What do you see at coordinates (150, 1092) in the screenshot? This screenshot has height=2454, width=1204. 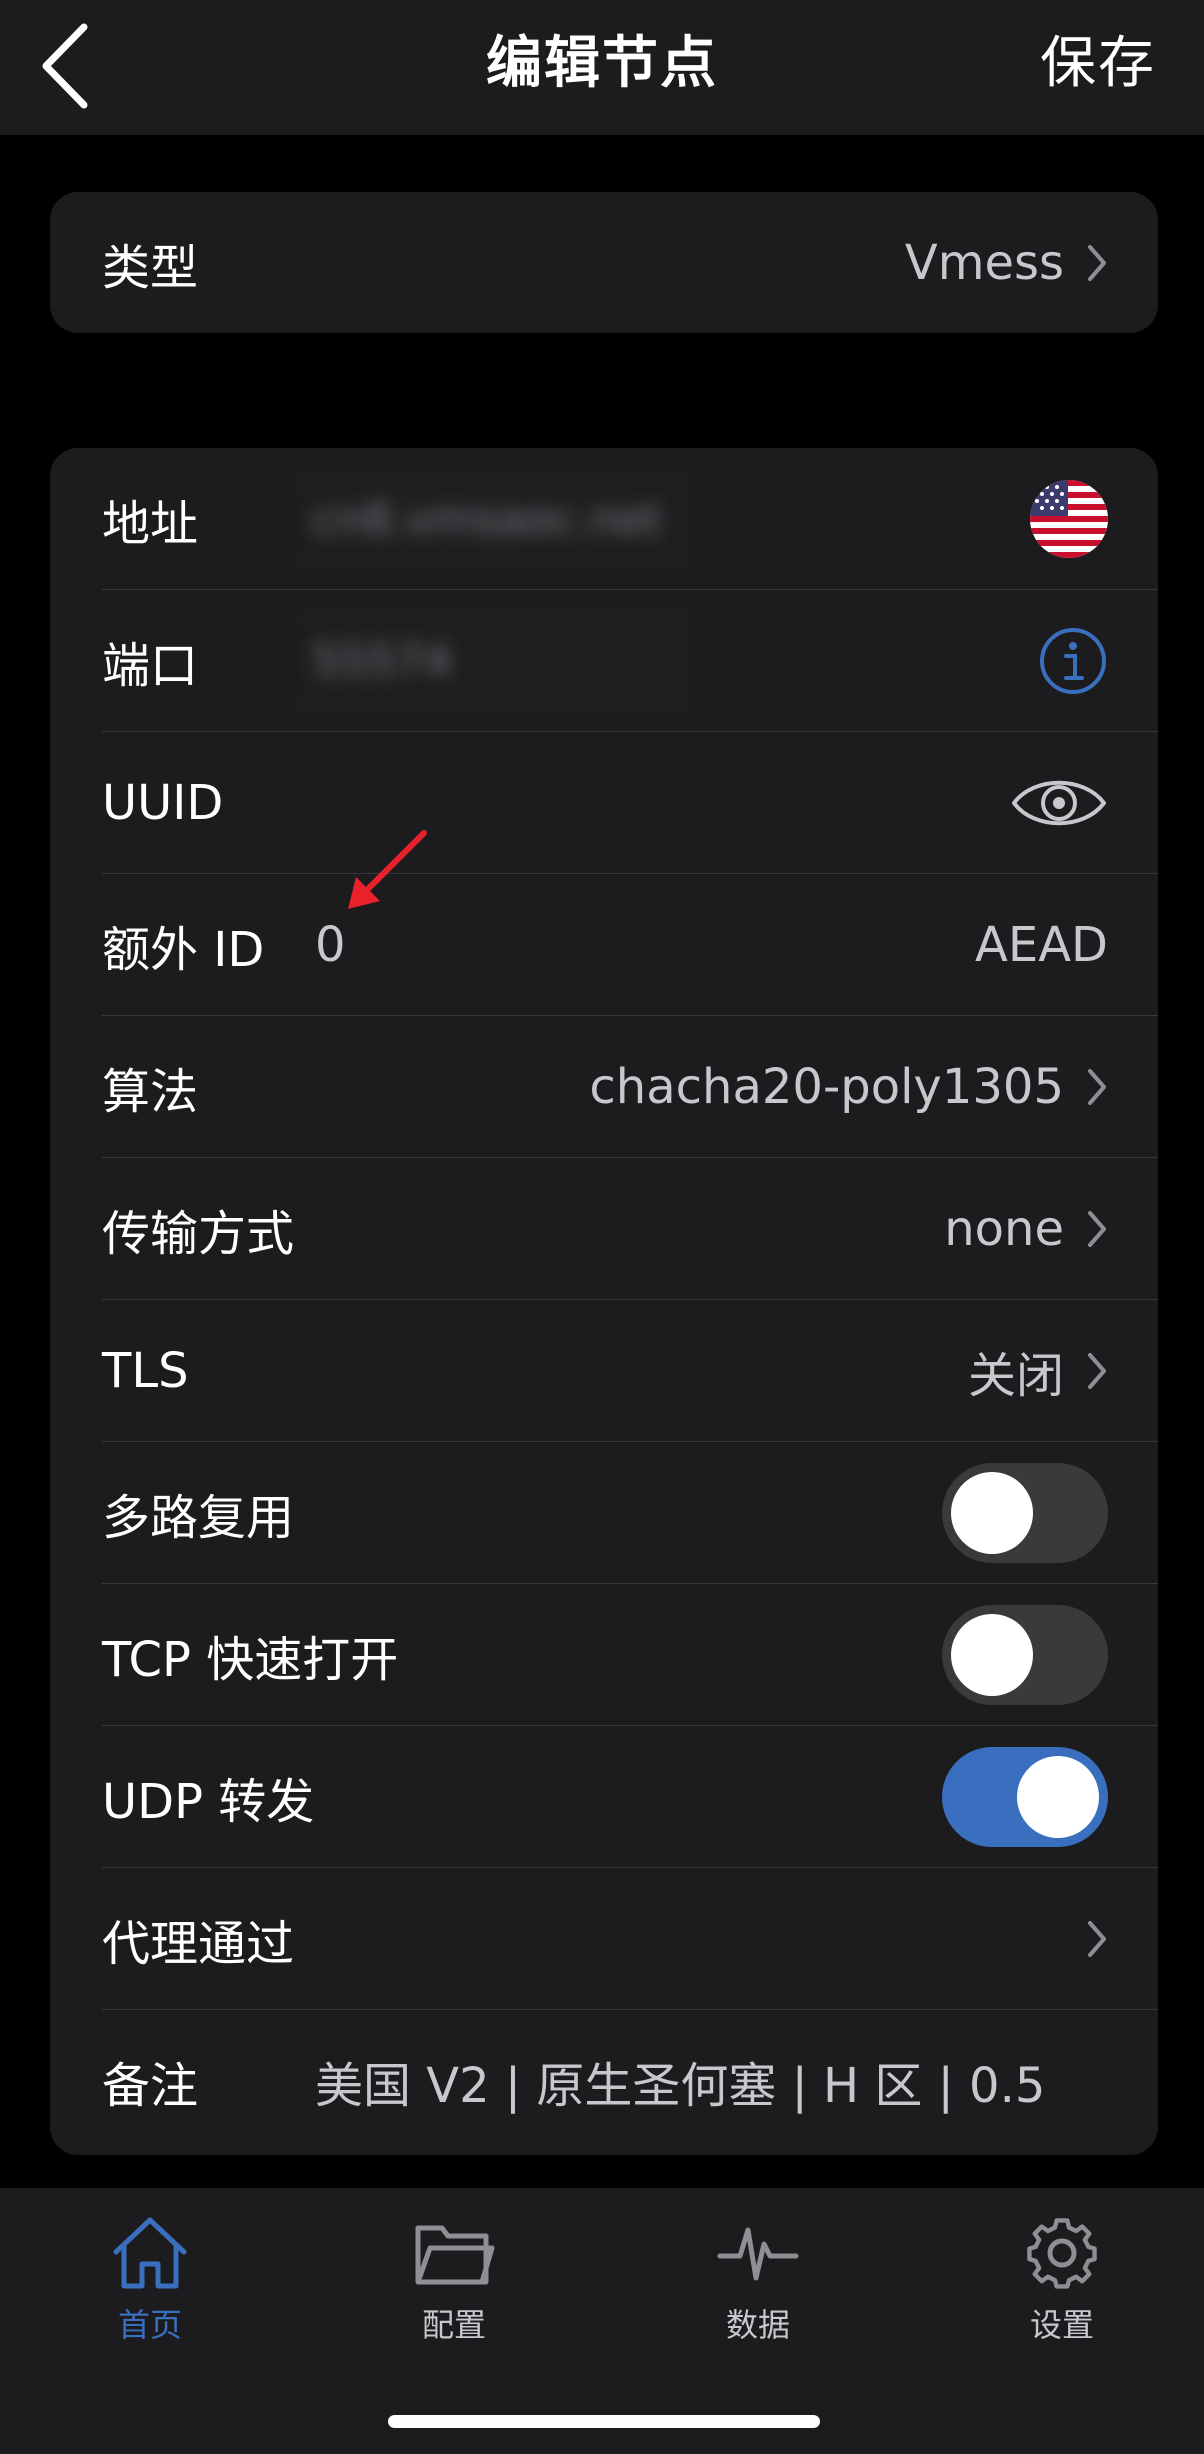 I see `algorithm-label: 算法` at bounding box center [150, 1092].